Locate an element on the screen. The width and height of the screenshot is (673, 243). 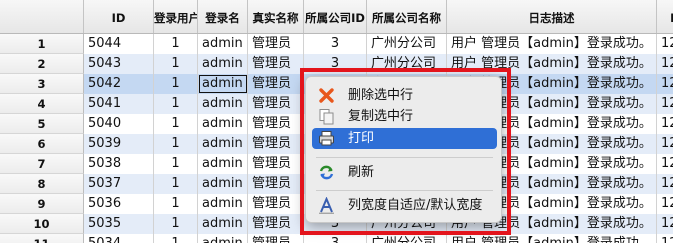
row-header: 2 is located at coordinates (42, 64).